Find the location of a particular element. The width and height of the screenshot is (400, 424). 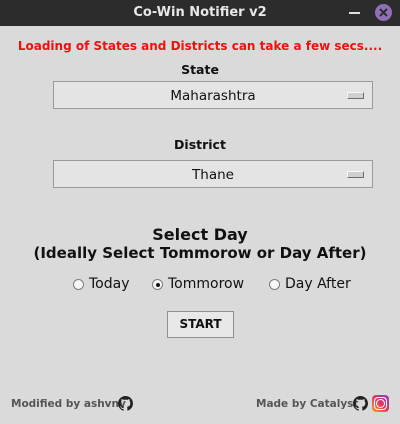

title-bar: Co-Win Notifier v2 is located at coordinates (200, 13).